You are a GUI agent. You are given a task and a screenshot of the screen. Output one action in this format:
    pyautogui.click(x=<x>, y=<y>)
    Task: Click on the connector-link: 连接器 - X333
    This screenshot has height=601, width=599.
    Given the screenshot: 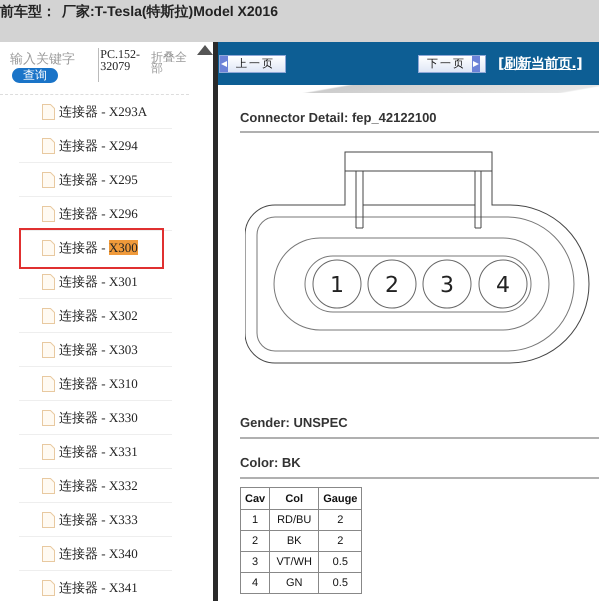 What is the action you would take?
    pyautogui.click(x=98, y=519)
    